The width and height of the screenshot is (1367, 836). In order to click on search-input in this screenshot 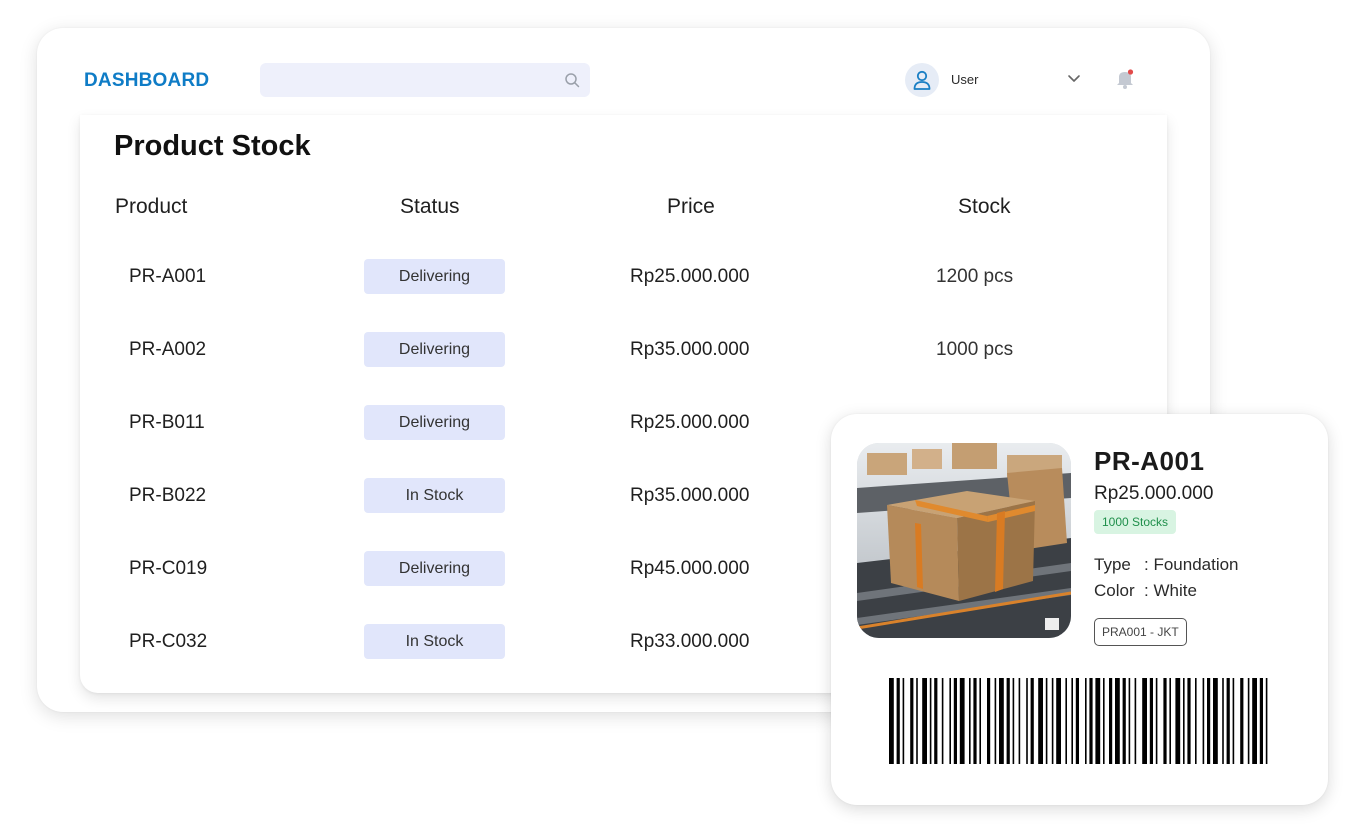, I will do `click(425, 80)`.